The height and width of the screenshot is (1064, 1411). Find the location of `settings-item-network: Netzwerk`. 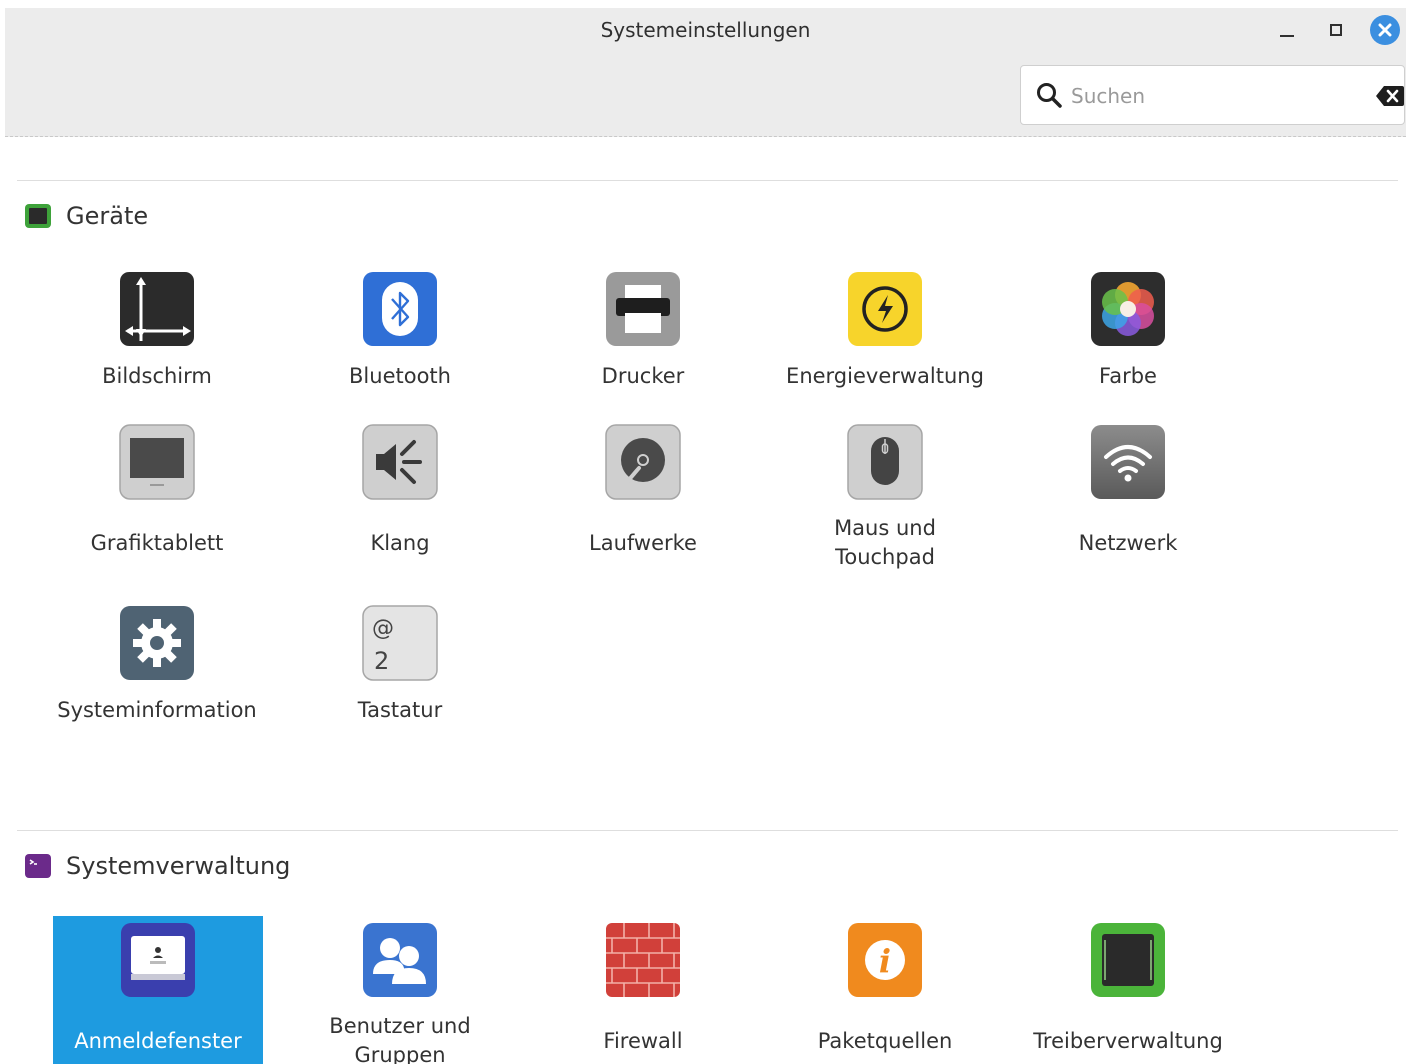

settings-item-network: Netzwerk is located at coordinates (1128, 498).